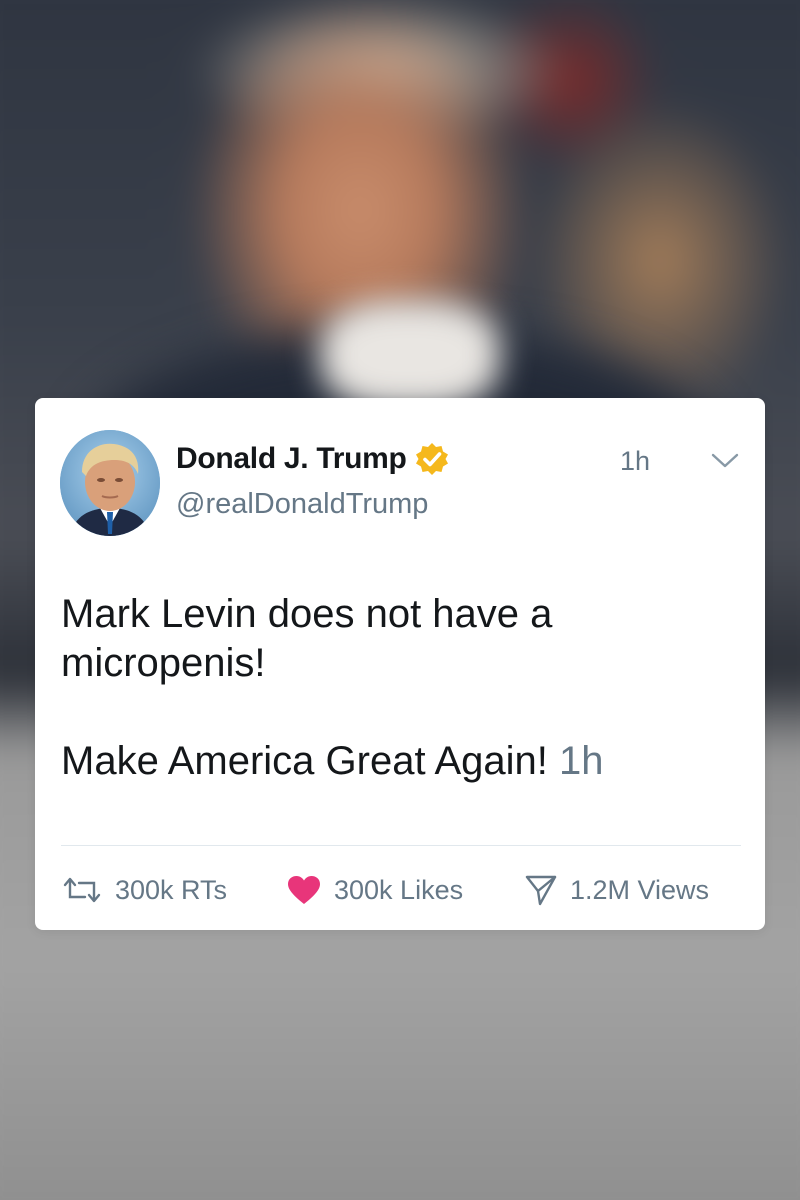 The image size is (800, 1200). Describe the element at coordinates (171, 889) in the screenshot. I see `retweet-count: 300k RTs` at that location.